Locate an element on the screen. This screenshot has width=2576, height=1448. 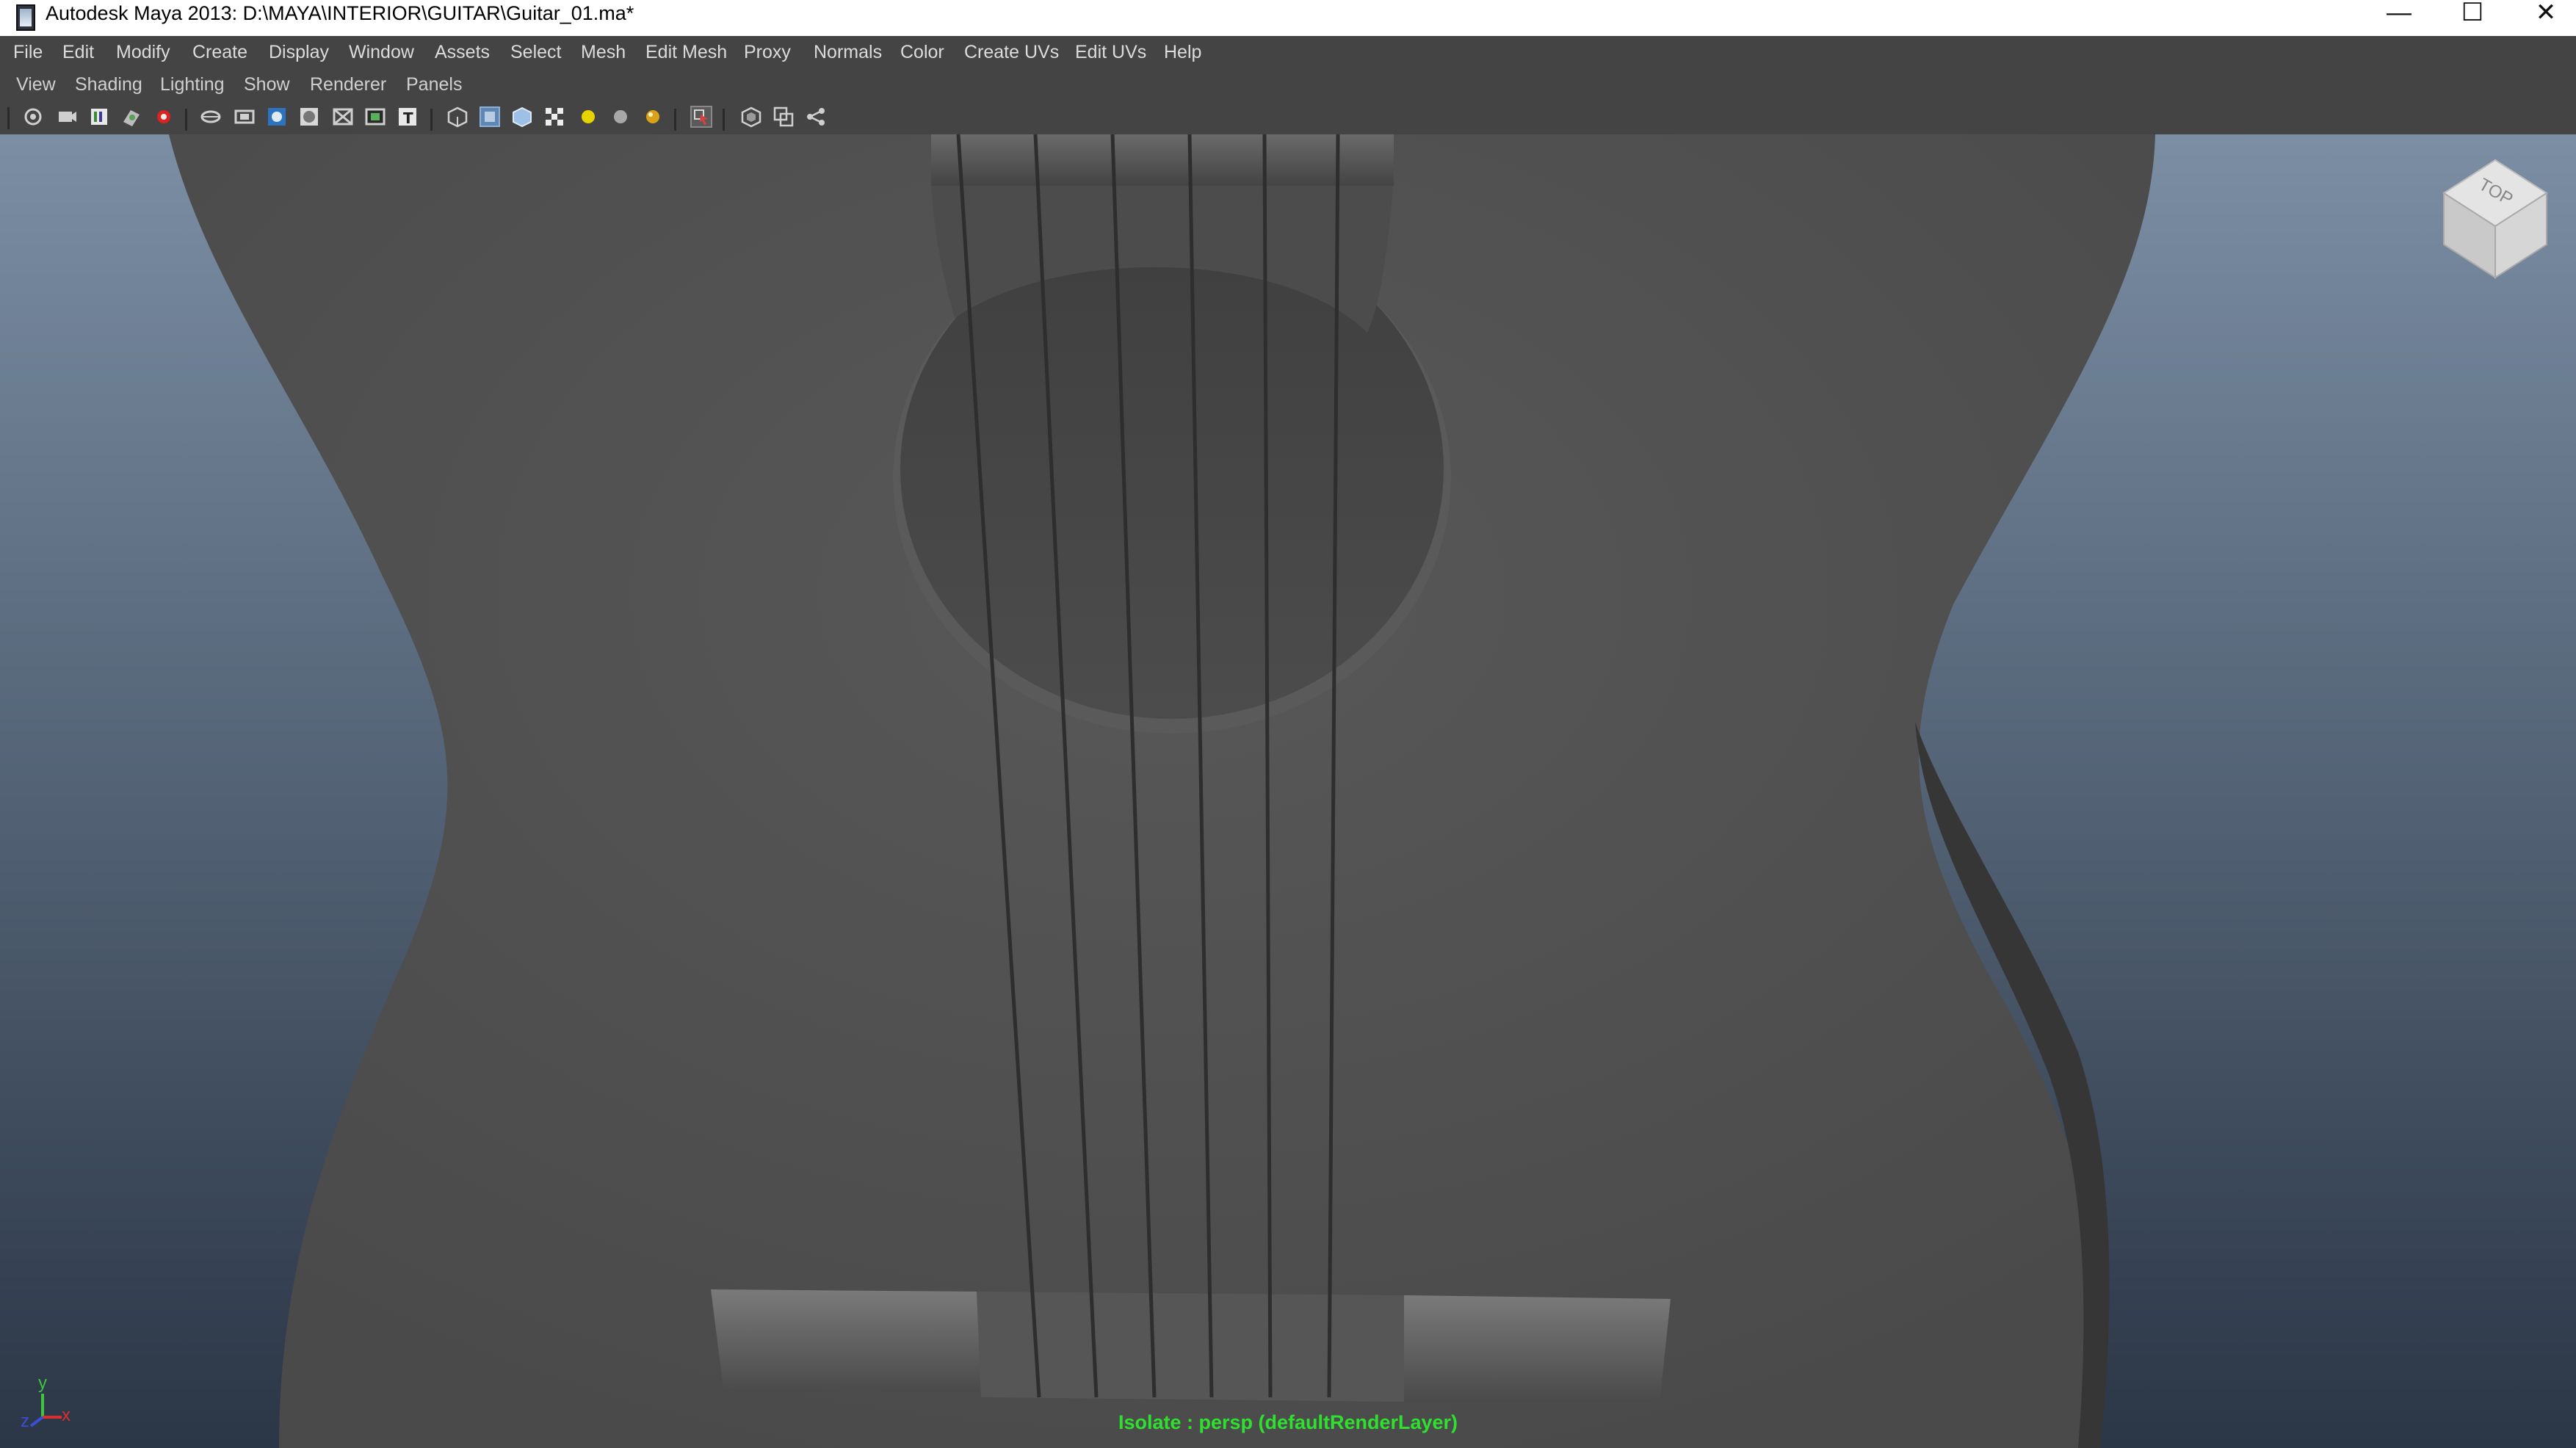
select-camera-icon is located at coordinates (33, 117).